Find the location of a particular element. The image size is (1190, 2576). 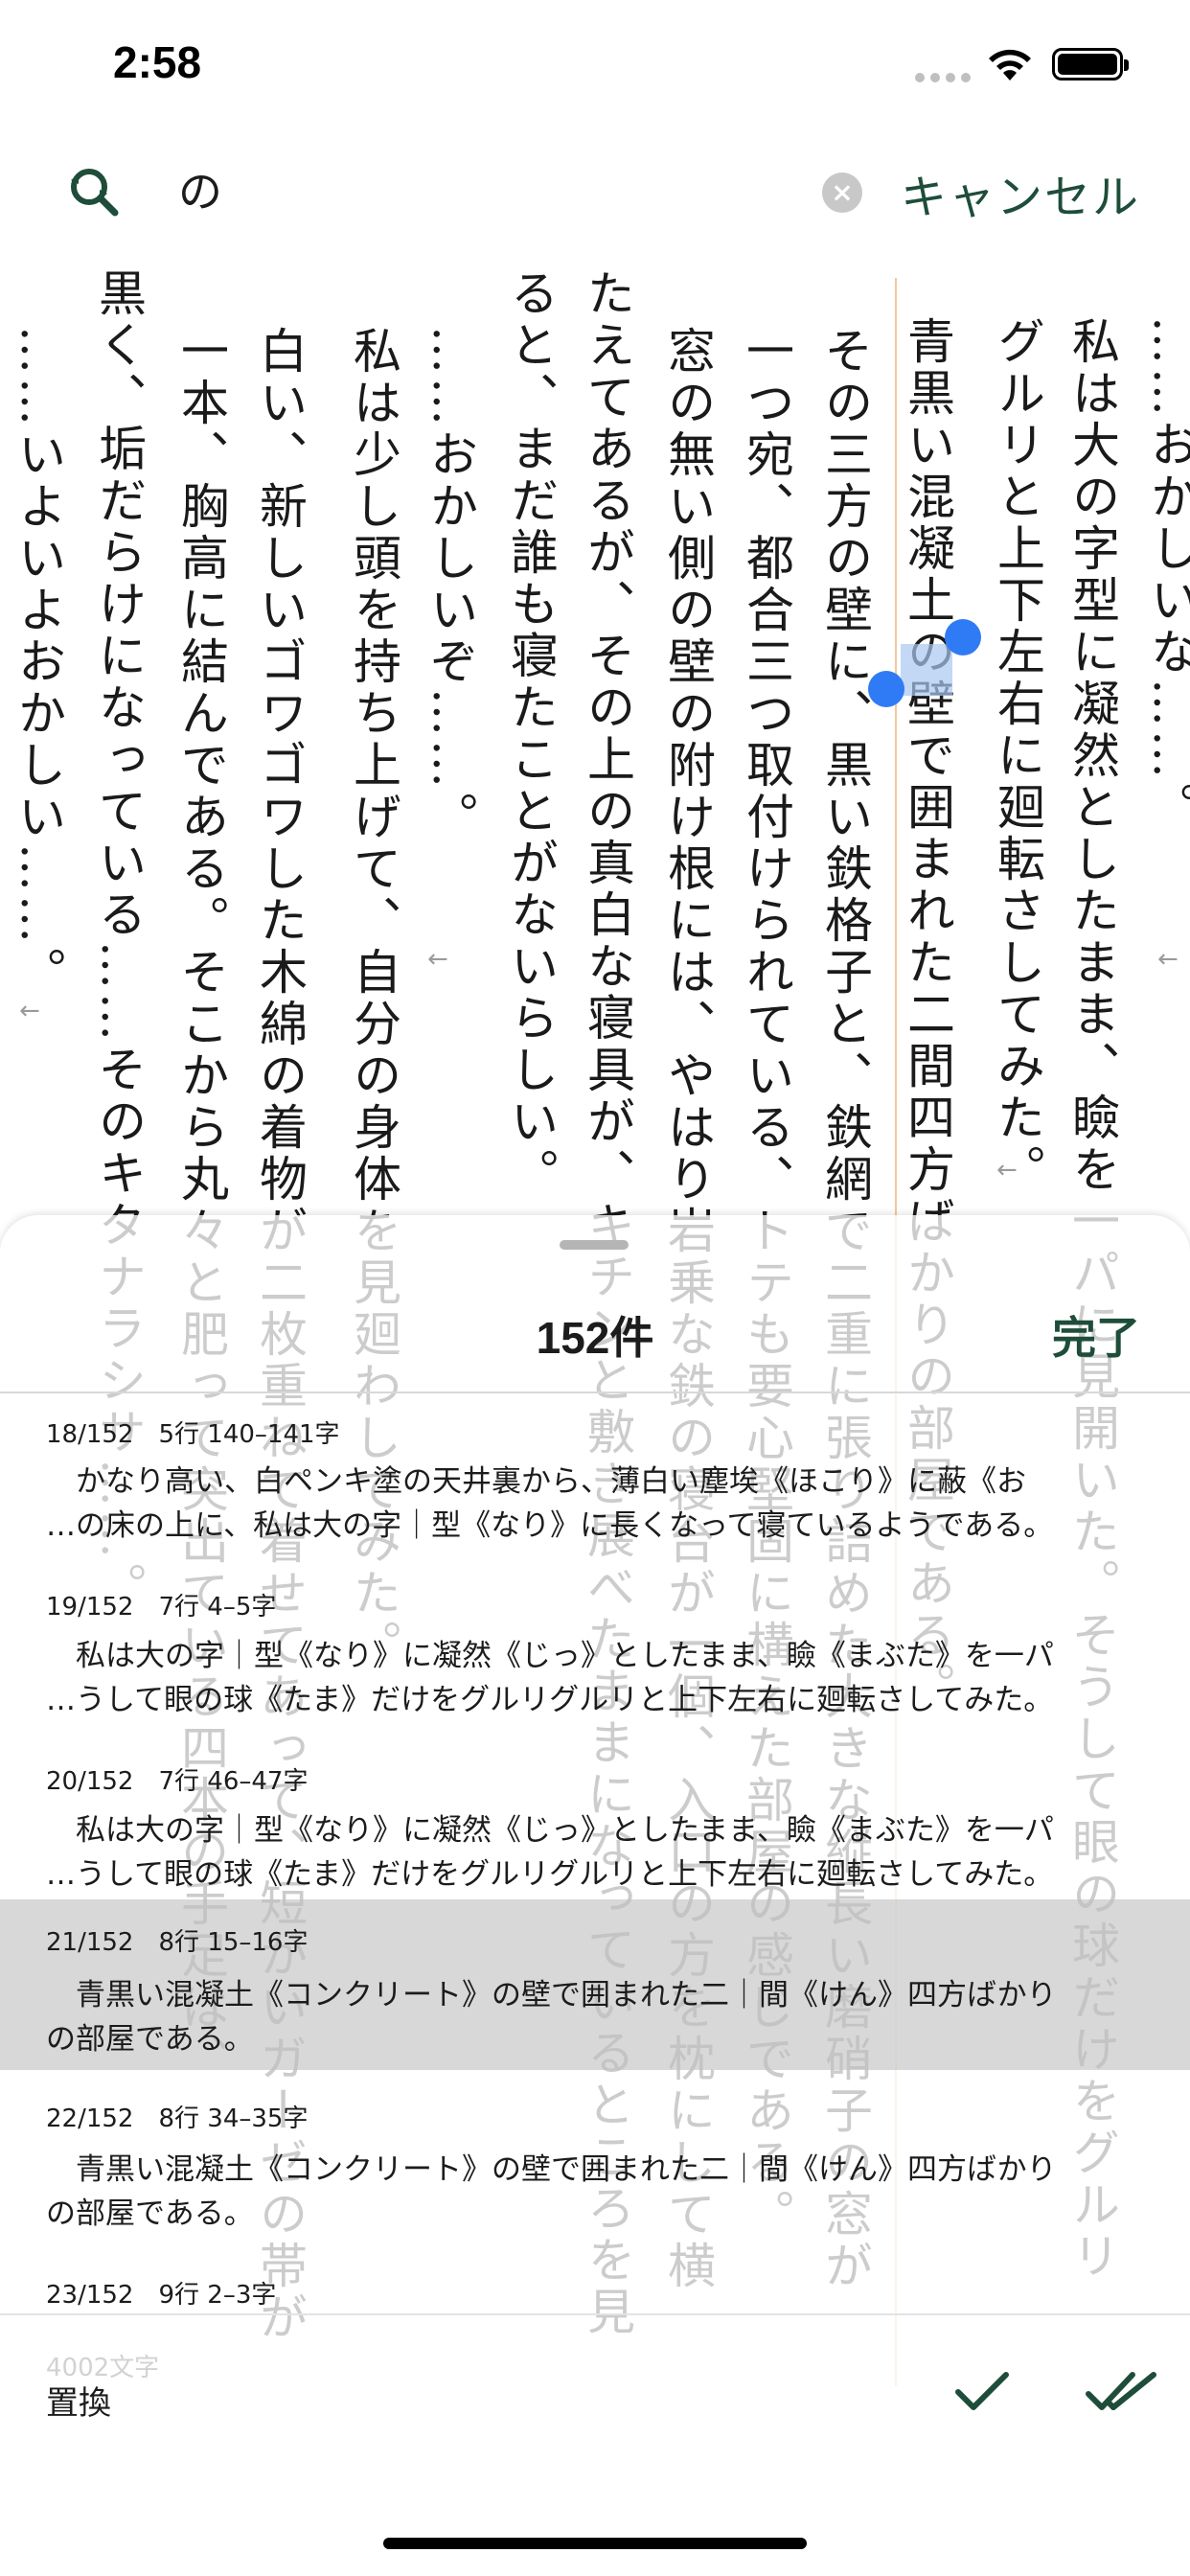

replace-button: 置換 is located at coordinates (78, 2400).